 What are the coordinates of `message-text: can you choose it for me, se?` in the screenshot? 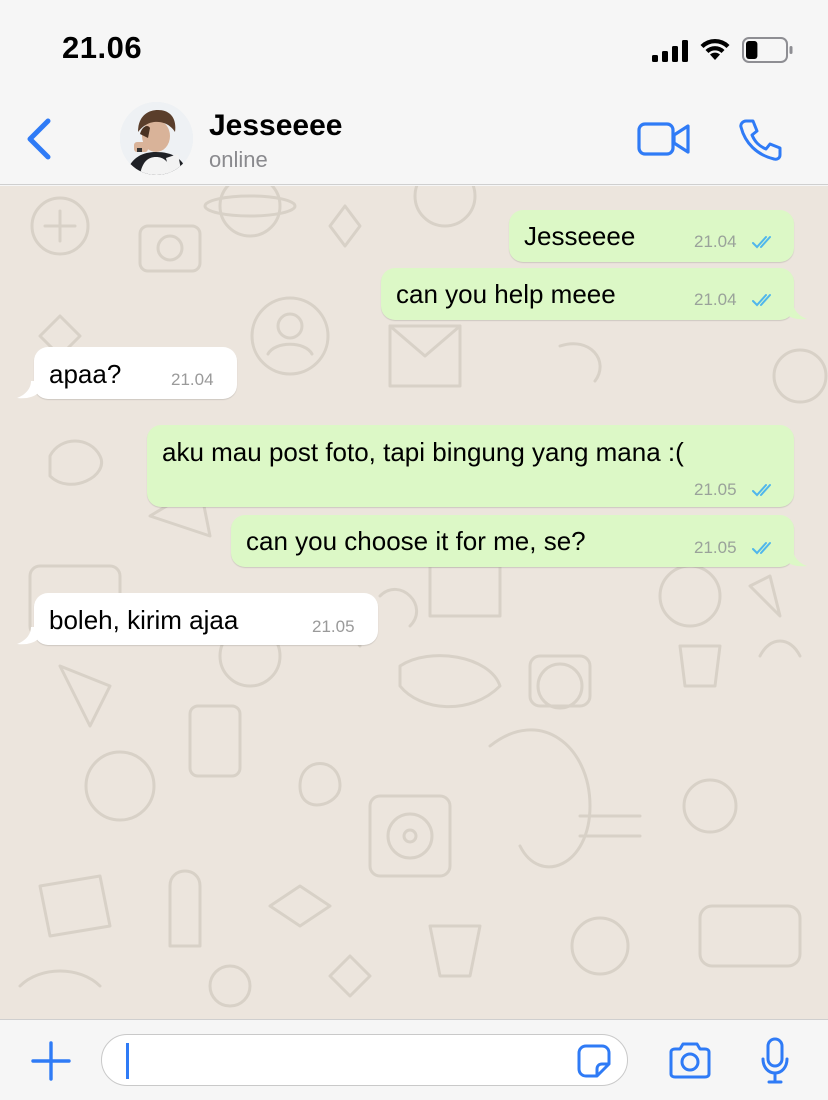 It's located at (416, 541).